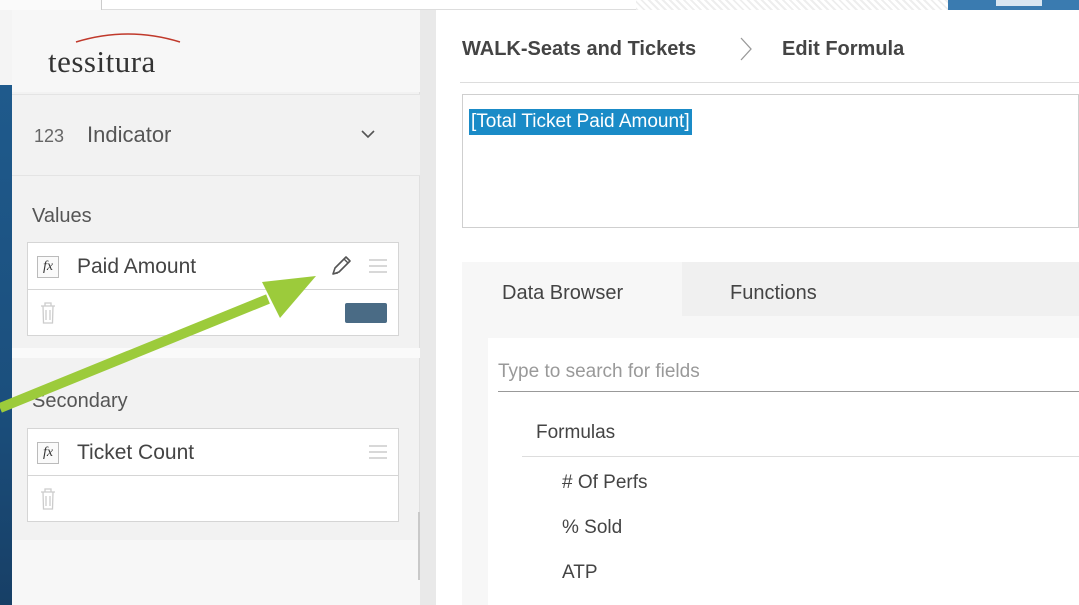 This screenshot has height=605, width=1079. Describe the element at coordinates (788, 372) in the screenshot. I see `field-search-input` at that location.